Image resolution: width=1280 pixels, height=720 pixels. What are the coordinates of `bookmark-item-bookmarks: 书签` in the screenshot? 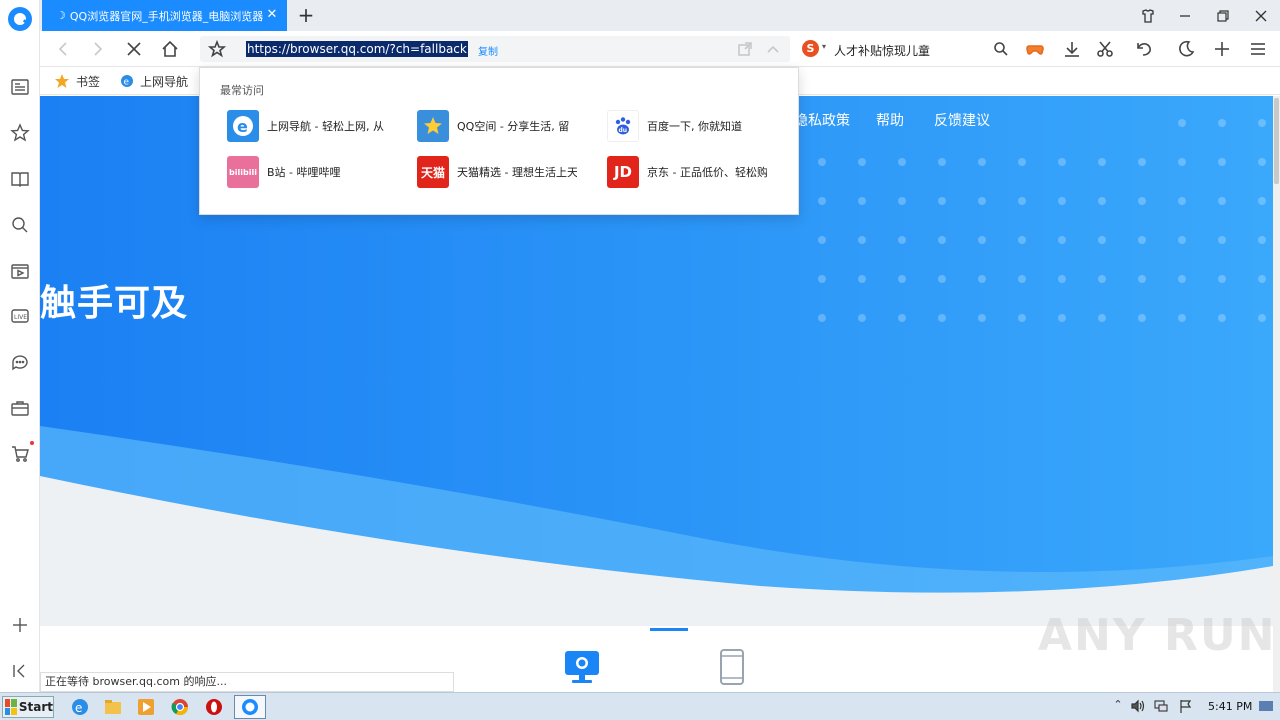 It's located at (77, 81).